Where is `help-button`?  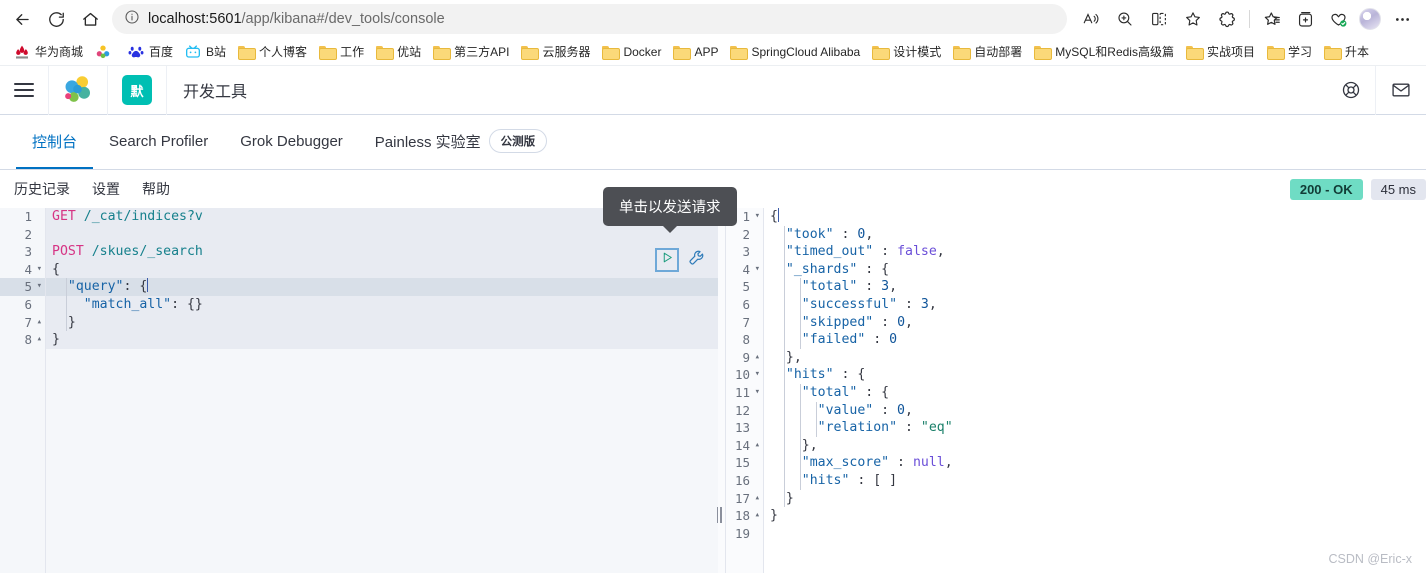 help-button is located at coordinates (1351, 90).